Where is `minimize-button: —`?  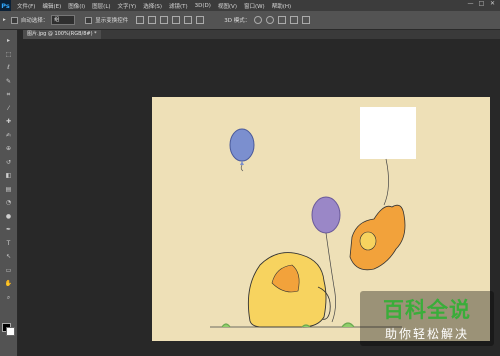
minimize-button: — is located at coordinates (470, 3).